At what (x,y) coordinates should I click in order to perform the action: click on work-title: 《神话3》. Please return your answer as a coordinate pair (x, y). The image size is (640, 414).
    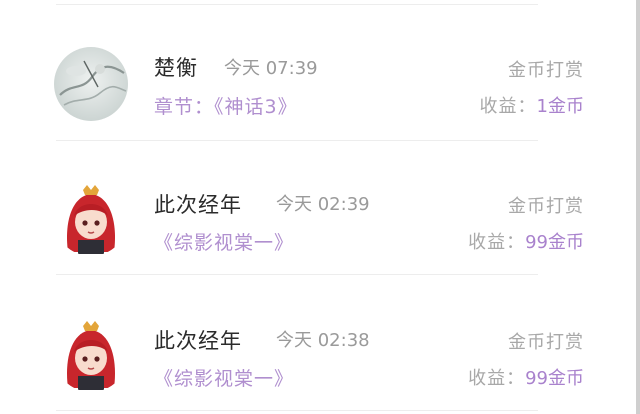
    Looking at the image, I should click on (256, 107).